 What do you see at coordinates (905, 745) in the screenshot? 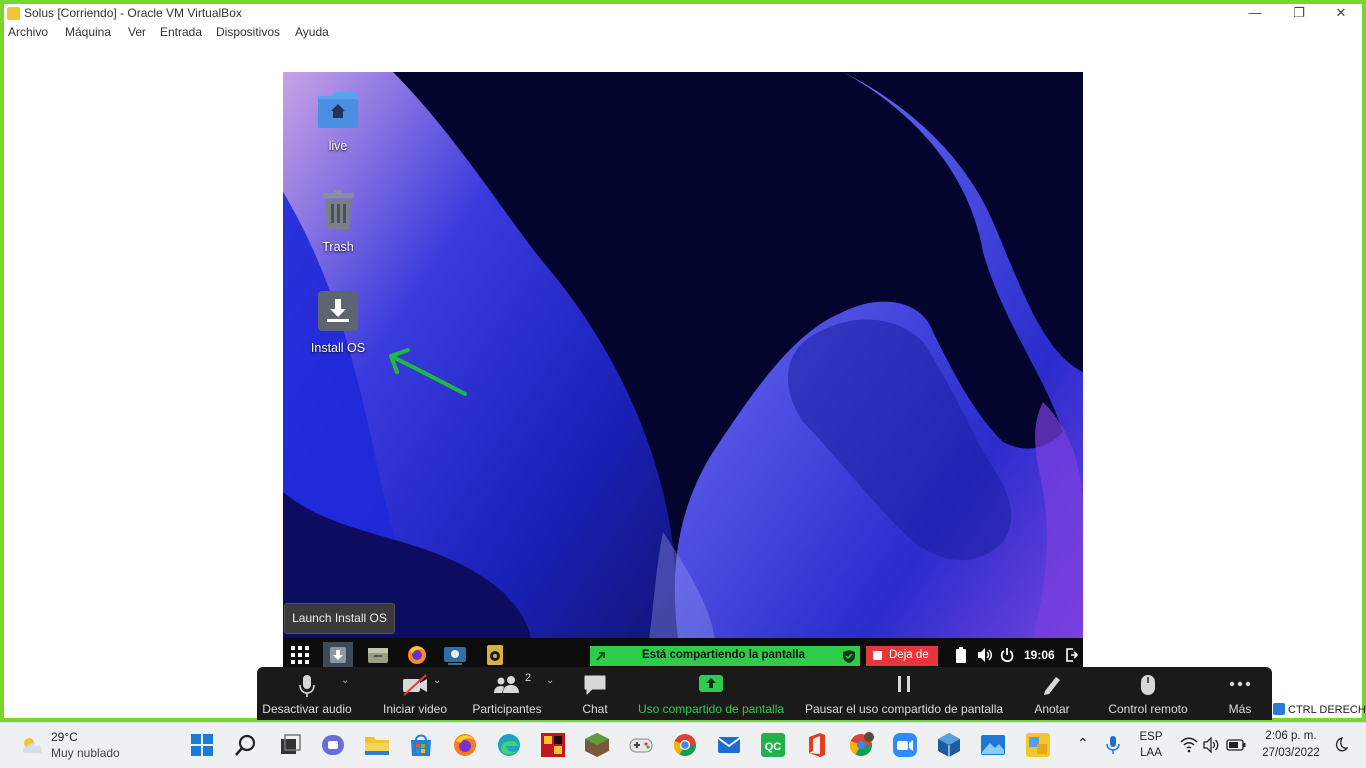
I see `zoom-icon` at bounding box center [905, 745].